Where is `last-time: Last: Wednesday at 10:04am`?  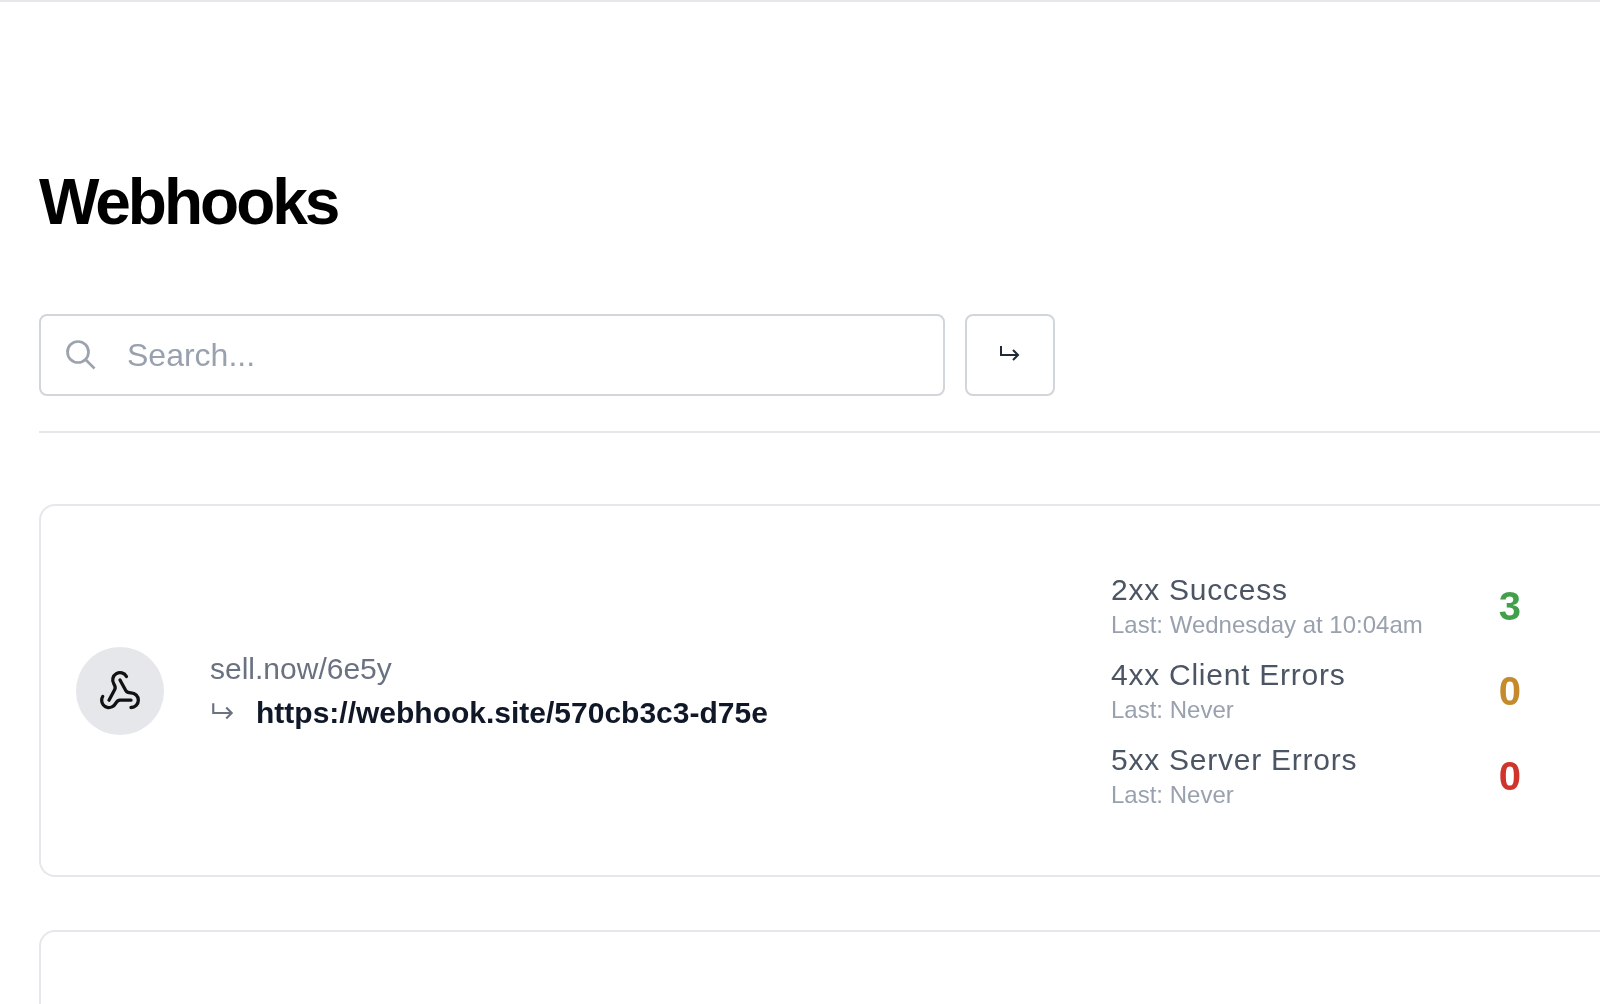 last-time: Last: Wednesday at 10:04am is located at coordinates (1267, 624).